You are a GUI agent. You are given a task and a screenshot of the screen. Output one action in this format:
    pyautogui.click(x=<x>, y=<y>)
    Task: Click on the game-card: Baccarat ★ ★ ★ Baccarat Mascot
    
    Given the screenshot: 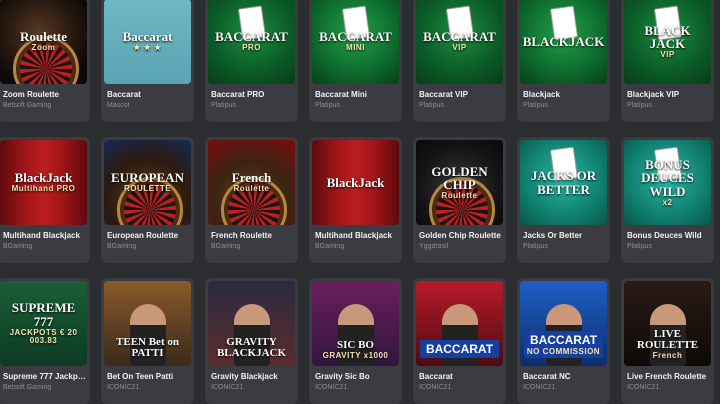 What is the action you would take?
    pyautogui.click(x=147, y=61)
    